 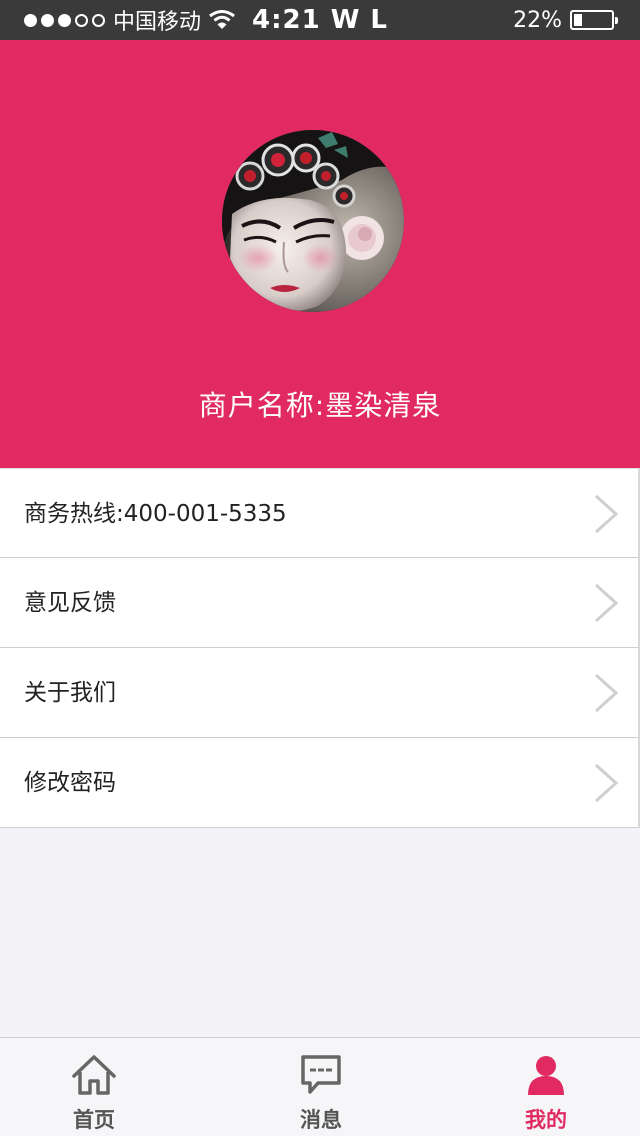 I want to click on status-right: 22%, so click(x=565, y=20).